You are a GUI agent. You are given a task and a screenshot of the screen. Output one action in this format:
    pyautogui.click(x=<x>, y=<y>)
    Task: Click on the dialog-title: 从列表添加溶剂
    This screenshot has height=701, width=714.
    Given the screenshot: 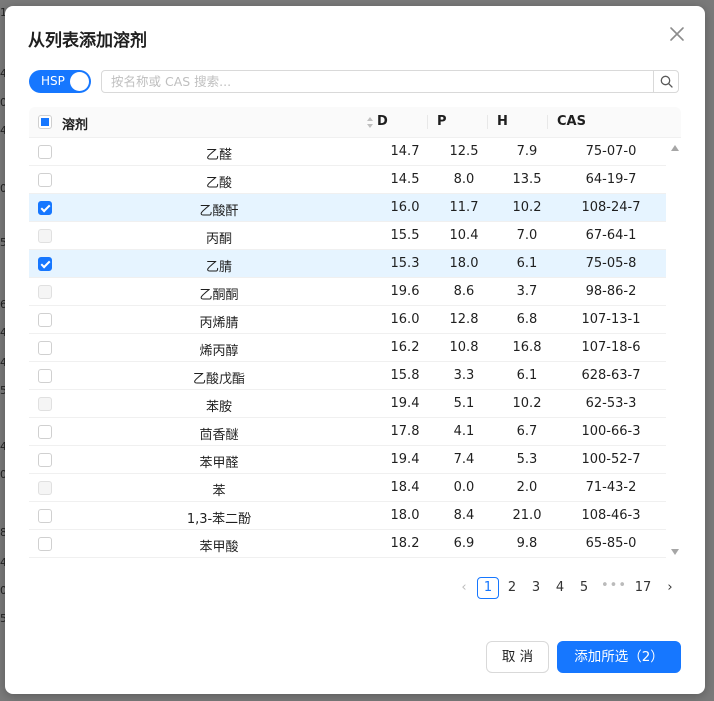 What is the action you would take?
    pyautogui.click(x=87, y=41)
    